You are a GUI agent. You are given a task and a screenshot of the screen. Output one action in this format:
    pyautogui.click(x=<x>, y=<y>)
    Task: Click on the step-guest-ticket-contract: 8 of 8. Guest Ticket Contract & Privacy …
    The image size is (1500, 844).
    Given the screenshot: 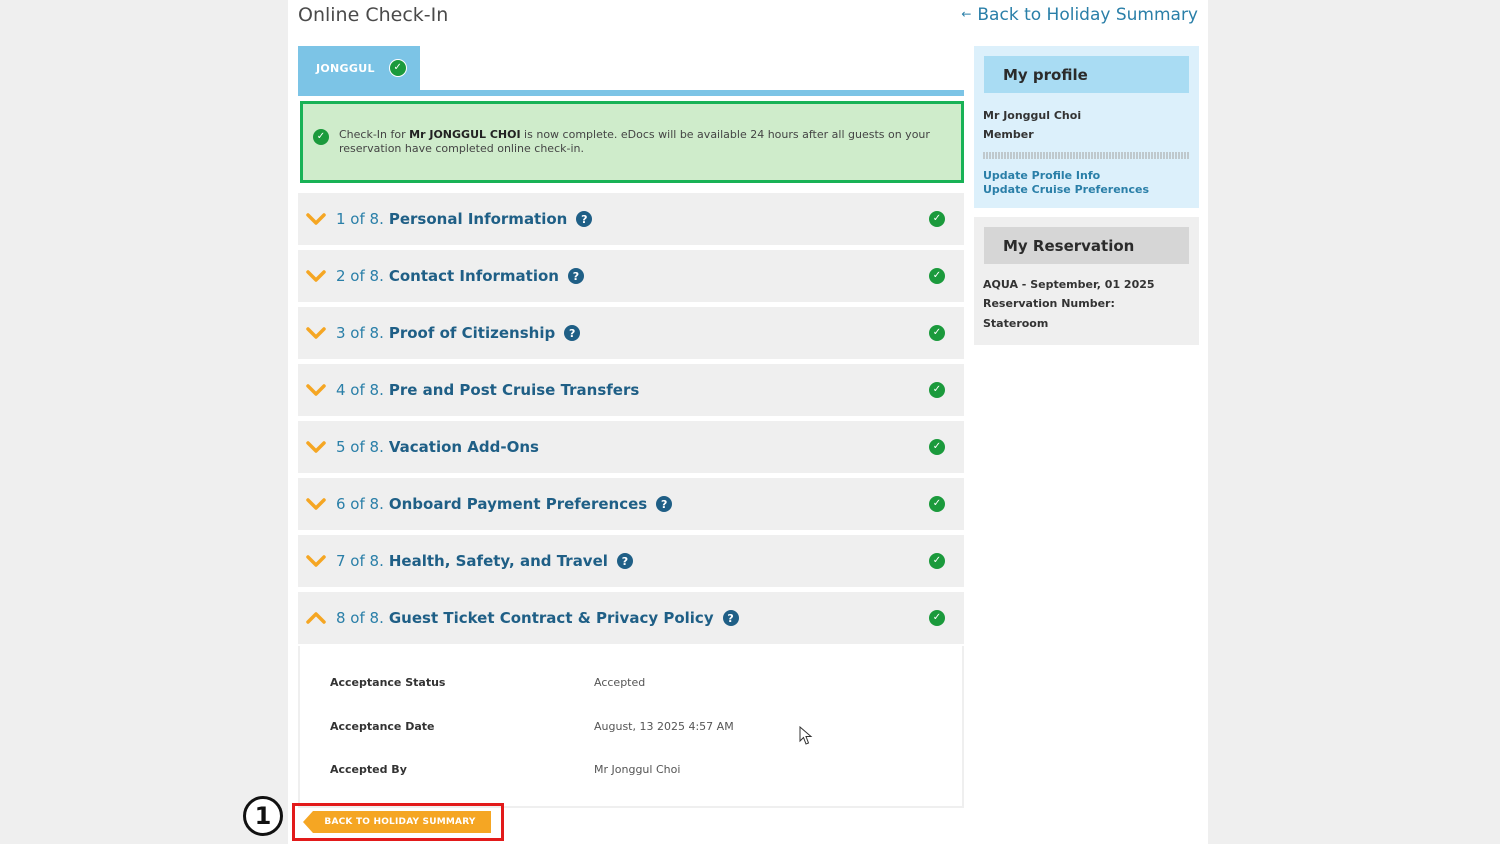 What is the action you would take?
    pyautogui.click(x=631, y=618)
    